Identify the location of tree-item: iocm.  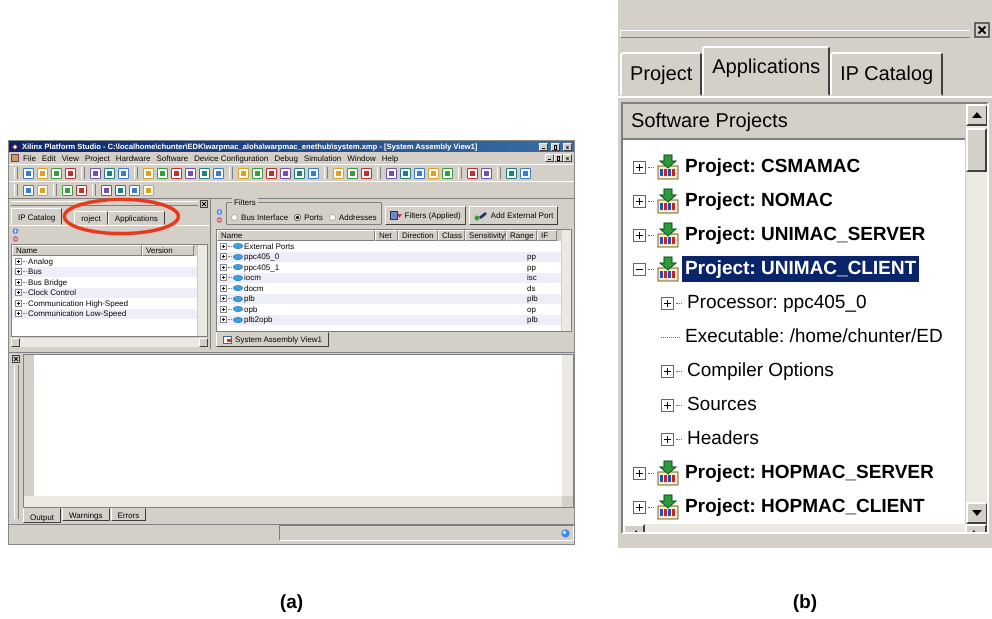
(252, 277).